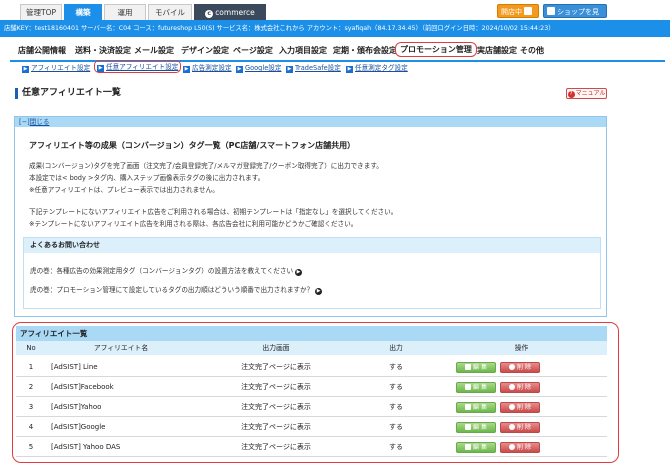 The image size is (670, 469). What do you see at coordinates (31, 427) in the screenshot?
I see `row-no: 4` at bounding box center [31, 427].